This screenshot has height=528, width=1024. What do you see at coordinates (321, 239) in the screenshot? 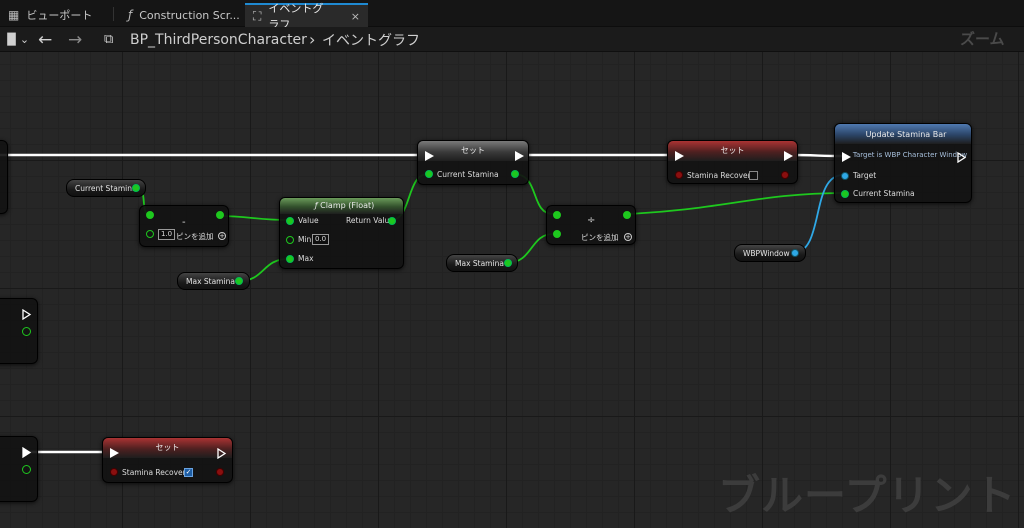
I see `min-value: 0.0` at bounding box center [321, 239].